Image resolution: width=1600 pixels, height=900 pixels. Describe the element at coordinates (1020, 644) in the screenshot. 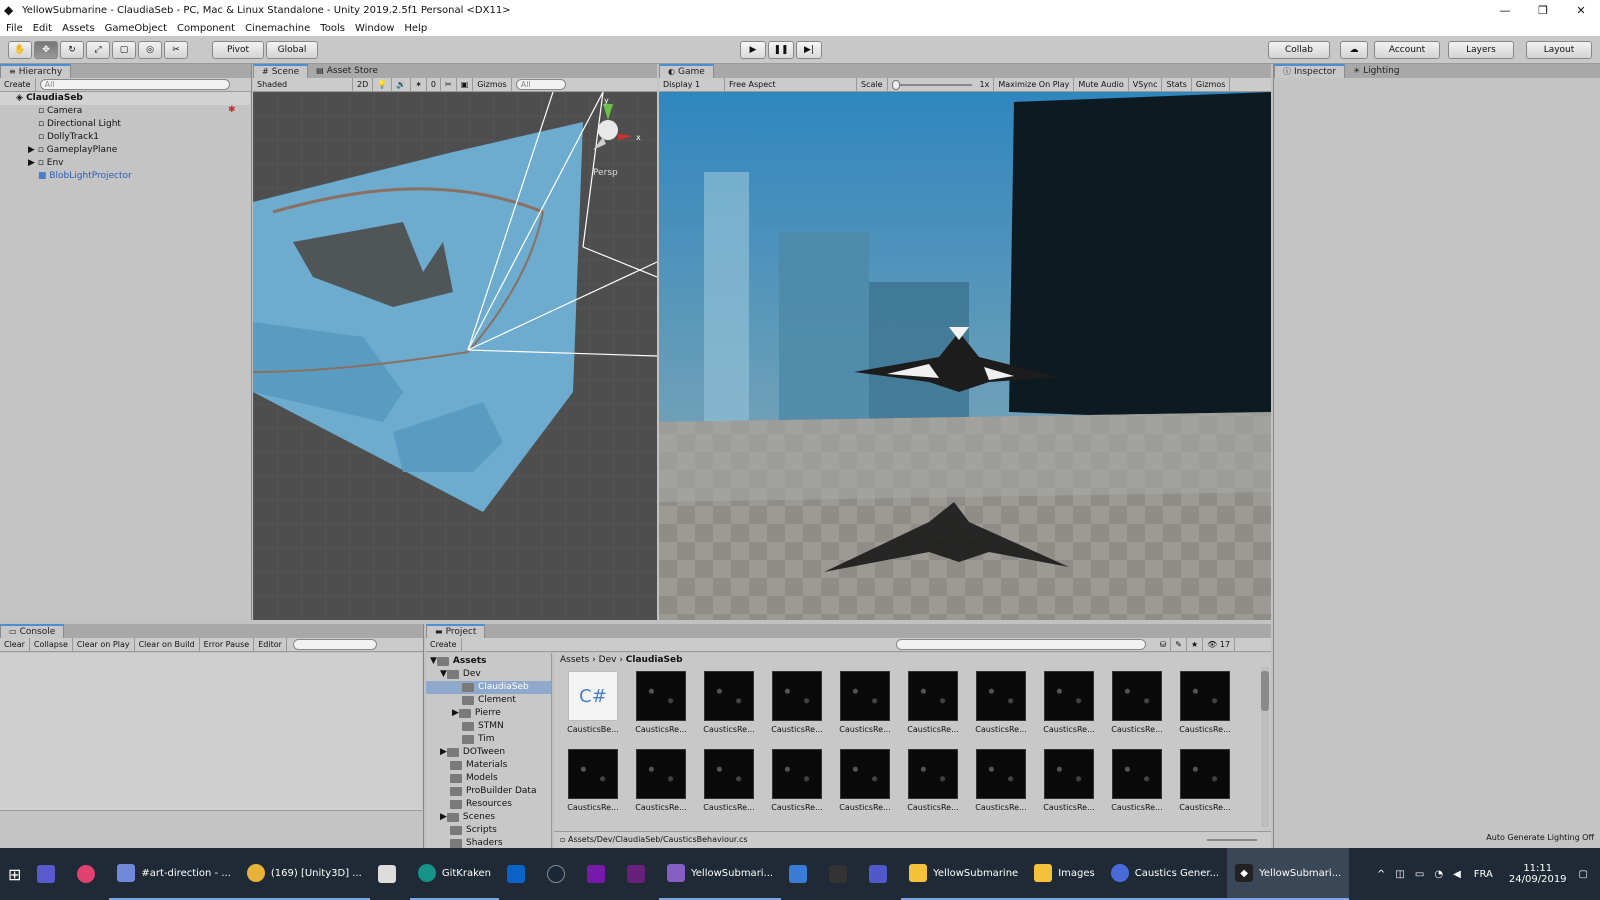

I see `project-search-input` at that location.